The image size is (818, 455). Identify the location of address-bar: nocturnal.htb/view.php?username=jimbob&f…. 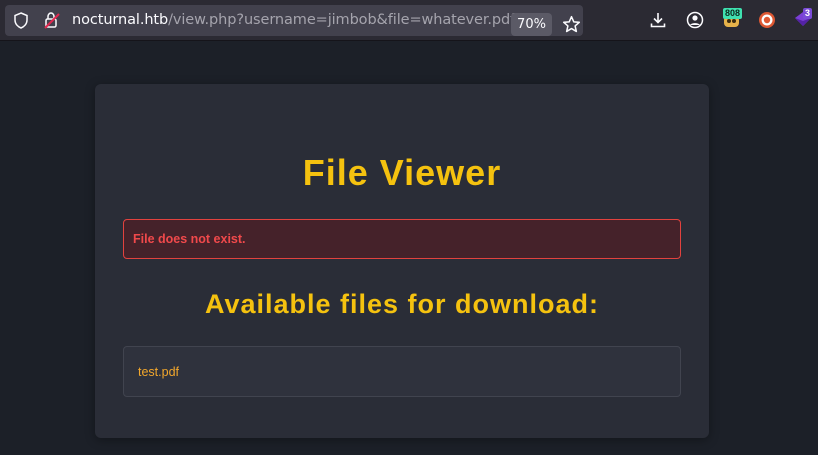
(294, 20).